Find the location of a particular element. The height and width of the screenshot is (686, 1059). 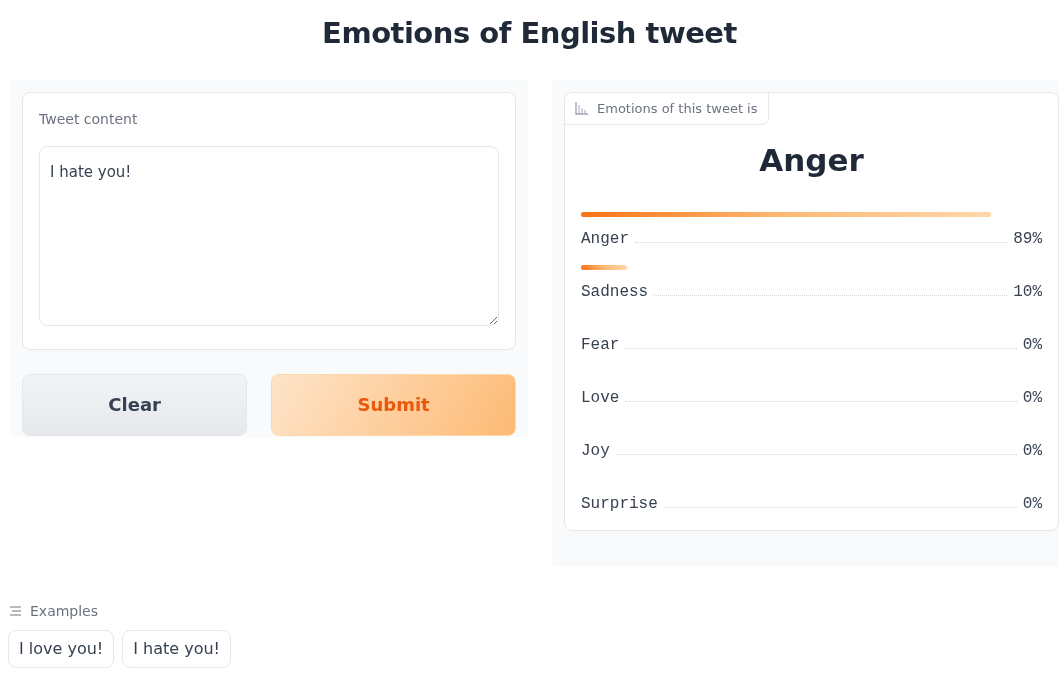

emotion-label: Joy is located at coordinates (595, 451).